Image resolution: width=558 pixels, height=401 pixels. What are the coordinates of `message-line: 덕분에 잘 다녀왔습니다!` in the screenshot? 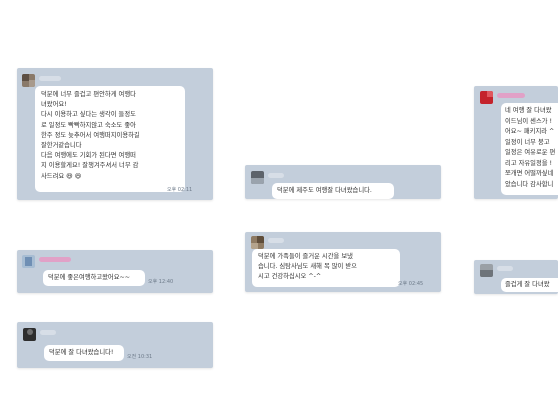 It's located at (81, 352).